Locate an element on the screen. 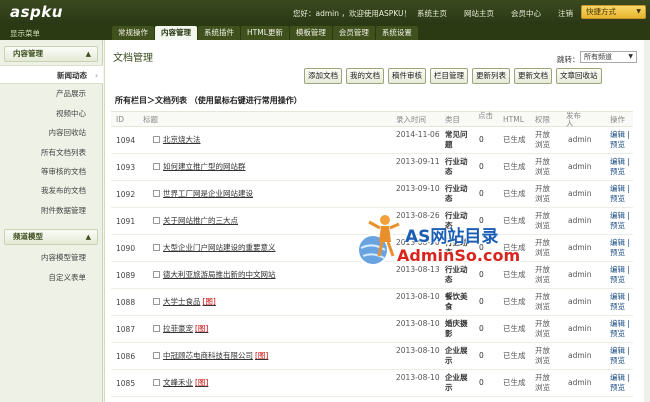 The image size is (650, 402). row-category: 常见问题 is located at coordinates (459, 140).